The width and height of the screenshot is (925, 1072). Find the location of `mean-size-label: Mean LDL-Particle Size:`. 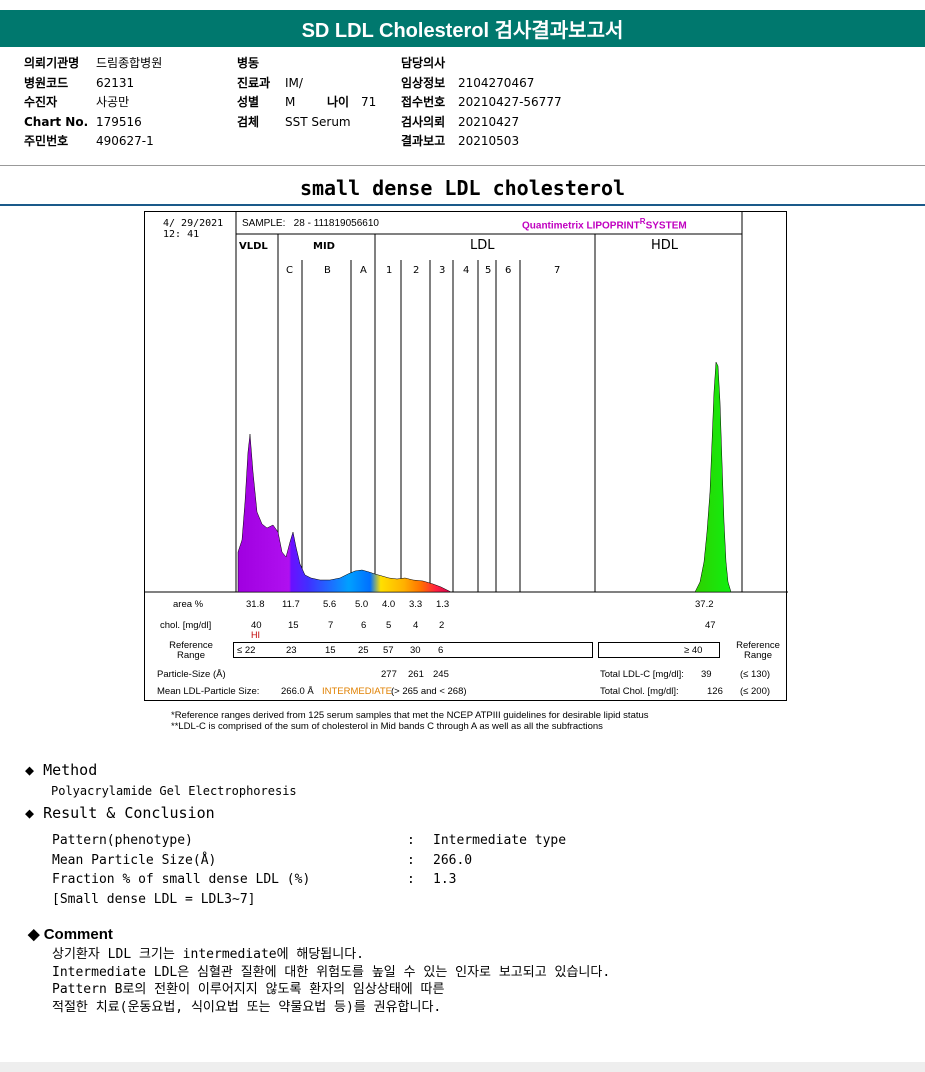

mean-size-label: Mean LDL-Particle Size: is located at coordinates (208, 691).